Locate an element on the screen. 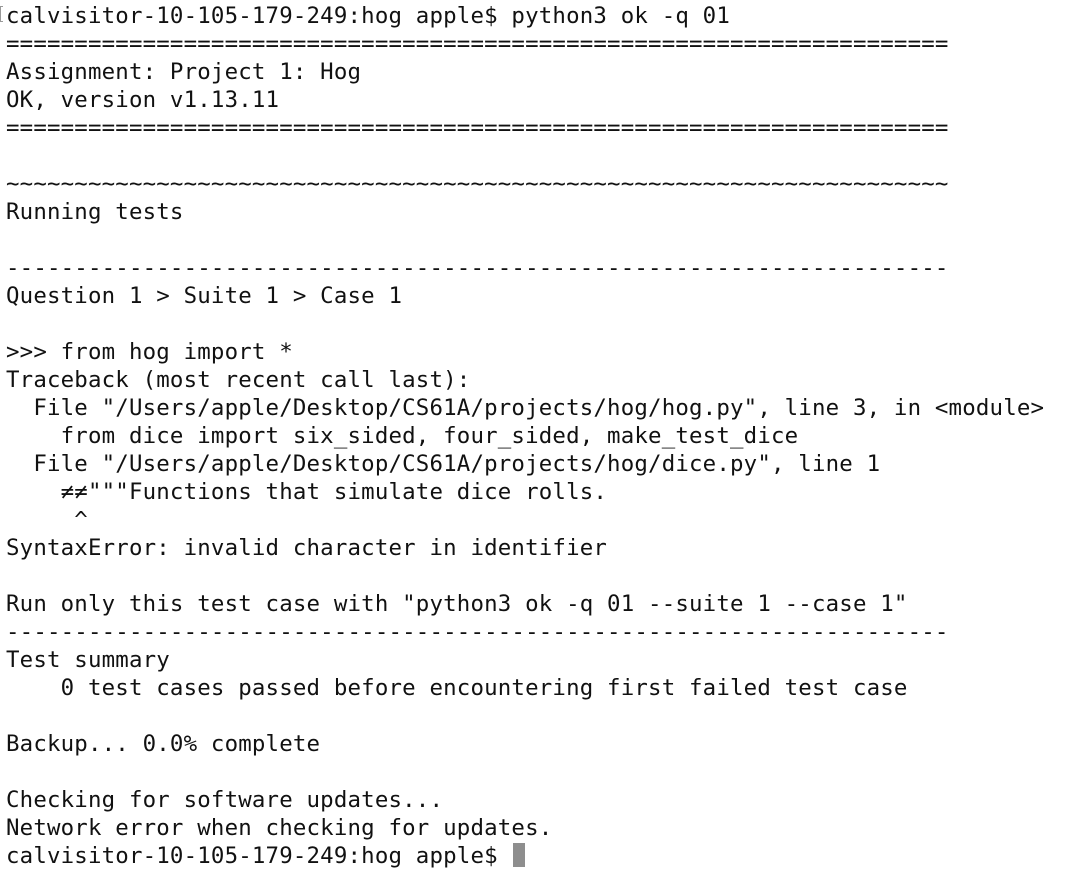 The width and height of the screenshot is (1086, 880). terminal-line: Question 1 > Suite 1 > Case 1 is located at coordinates (204, 296).